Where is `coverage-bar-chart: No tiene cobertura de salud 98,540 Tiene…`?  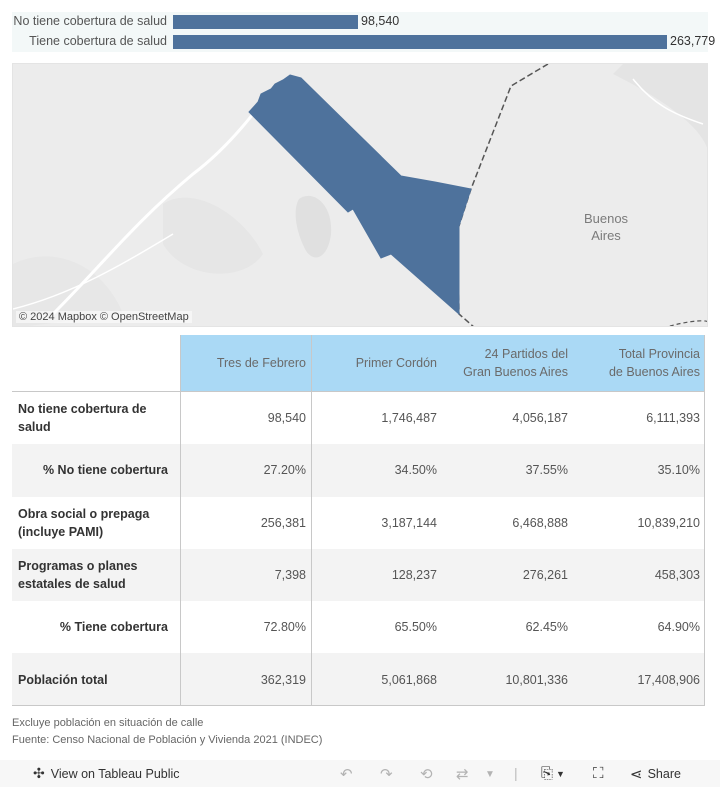 coverage-bar-chart: No tiene cobertura de salud 98,540 Tiene… is located at coordinates (363, 32).